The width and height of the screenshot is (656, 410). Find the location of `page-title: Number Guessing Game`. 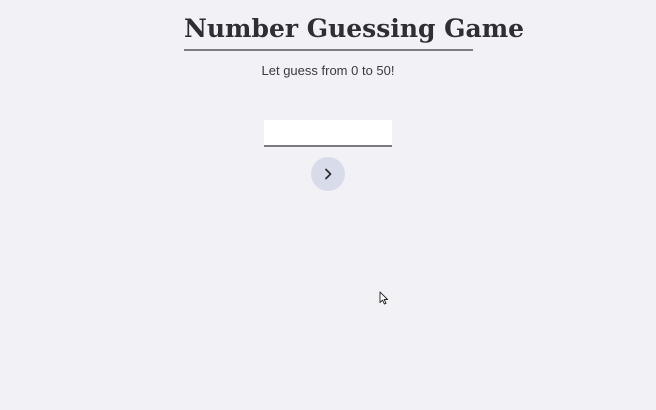

page-title: Number Guessing Game is located at coordinates (354, 28).